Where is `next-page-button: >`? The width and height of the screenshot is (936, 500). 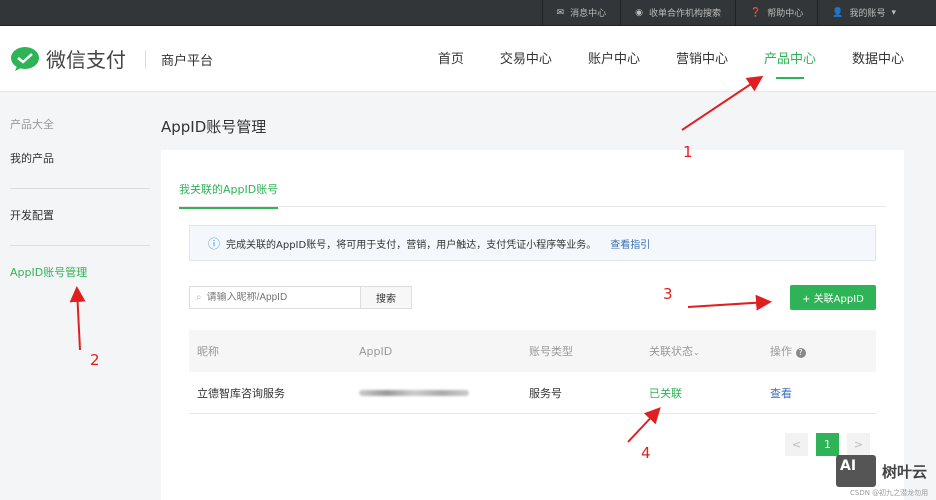
next-page-button: > is located at coordinates (858, 444).